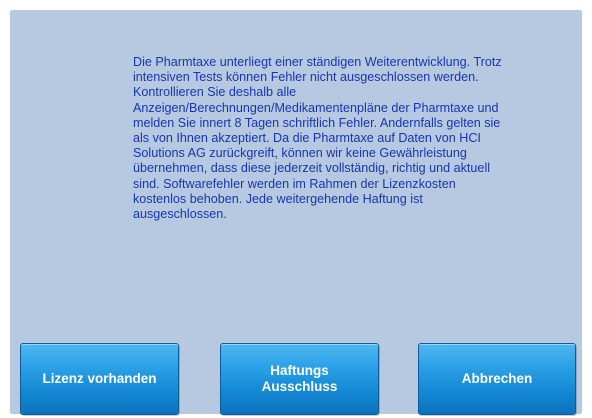 This screenshot has width=592, height=418. I want to click on liability-exclusion-button: Haftungs Ausschluss, so click(299, 379).